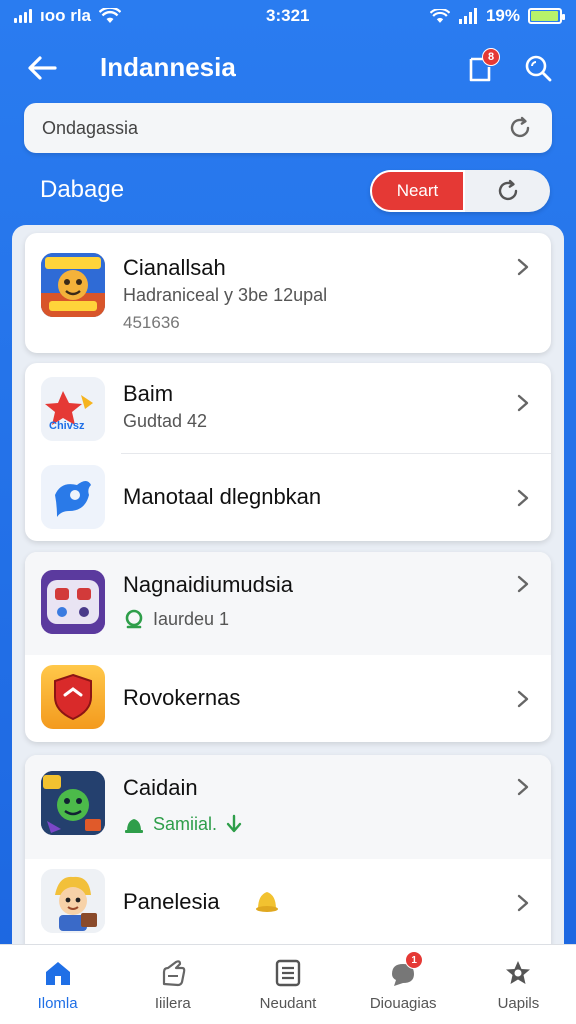 This screenshot has height=1024, width=576. I want to click on search-refresh-button, so click(520, 128).